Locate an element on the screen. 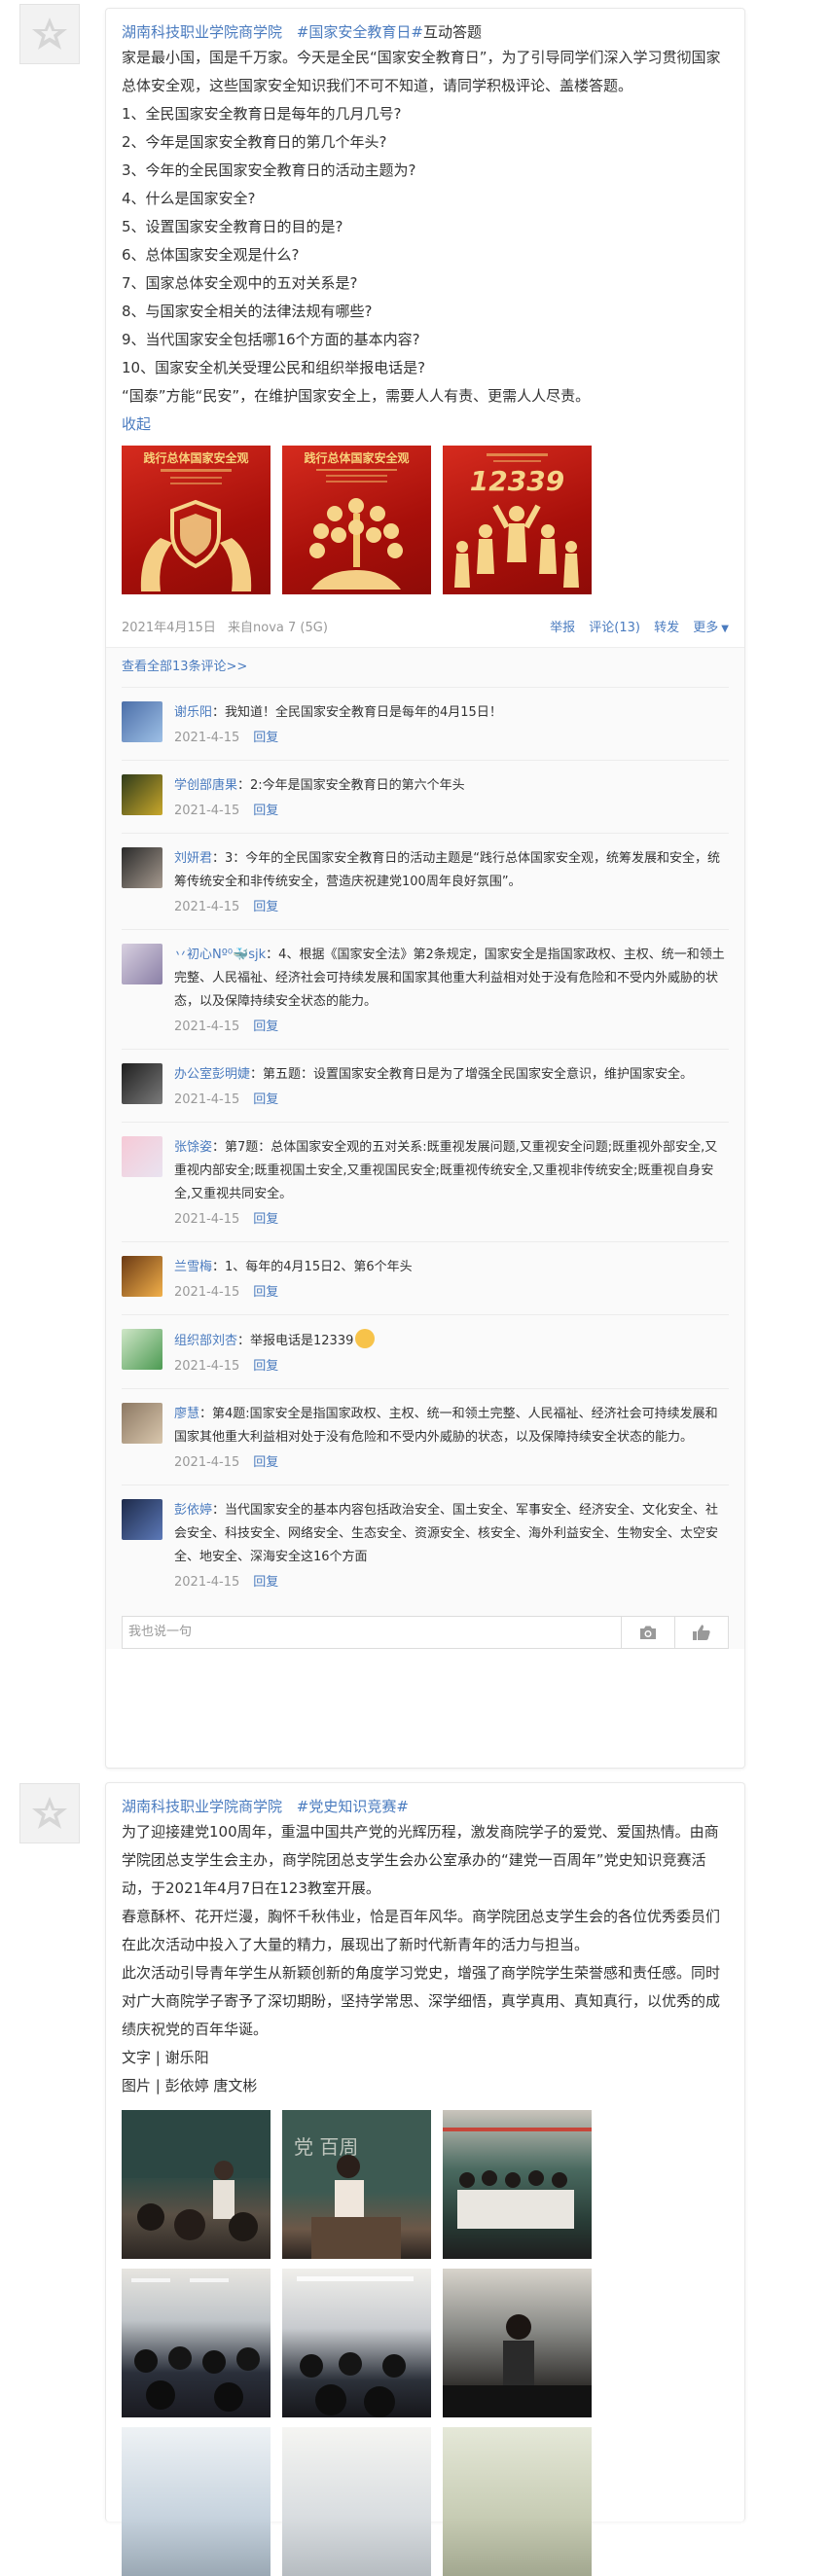  post-question: 10、国家安全机关受理公民和组织举报电话是? is located at coordinates (274, 367).